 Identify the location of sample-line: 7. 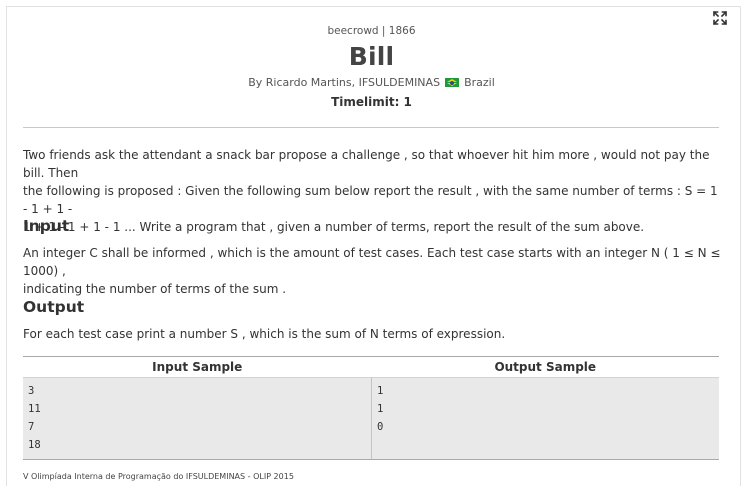
(31, 427).